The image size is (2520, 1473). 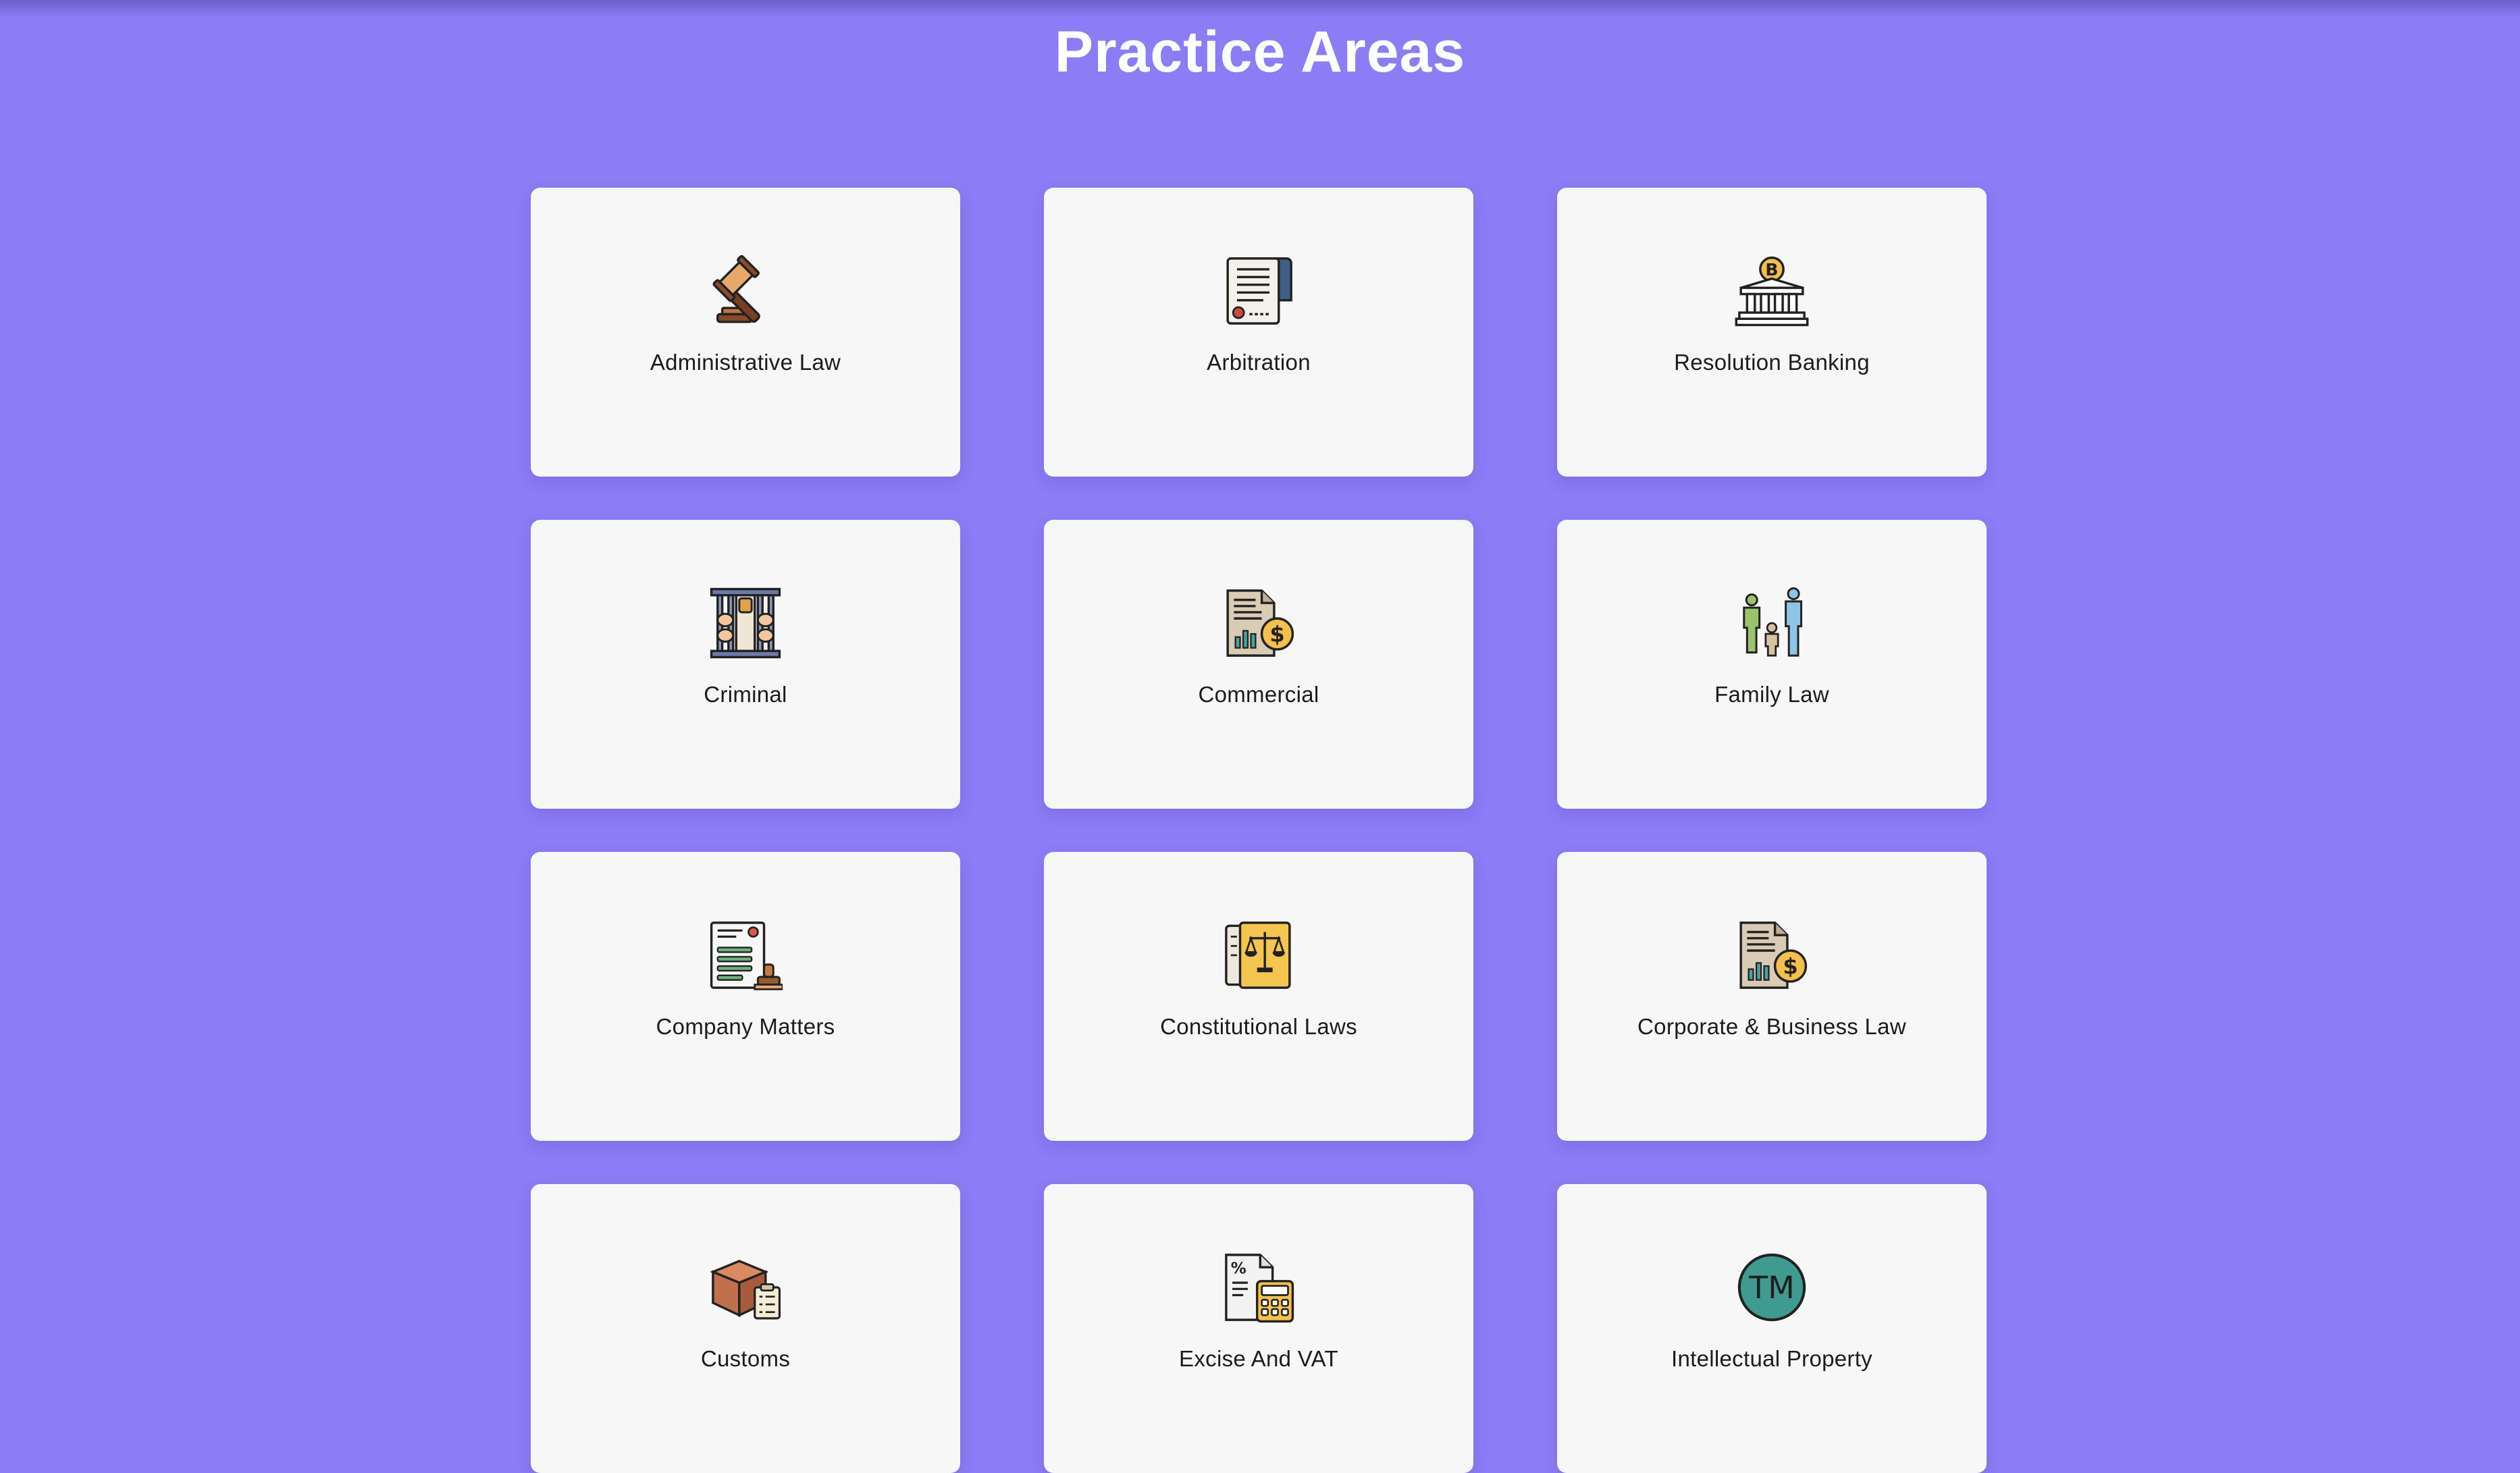 I want to click on jail-bars-icon, so click(x=745, y=623).